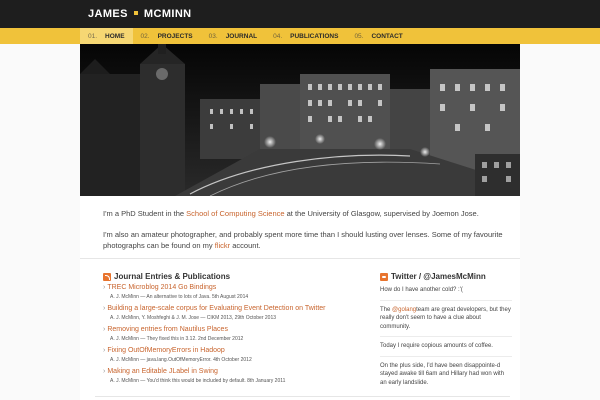  I want to click on brand-last-name: MCMINN, so click(167, 14).